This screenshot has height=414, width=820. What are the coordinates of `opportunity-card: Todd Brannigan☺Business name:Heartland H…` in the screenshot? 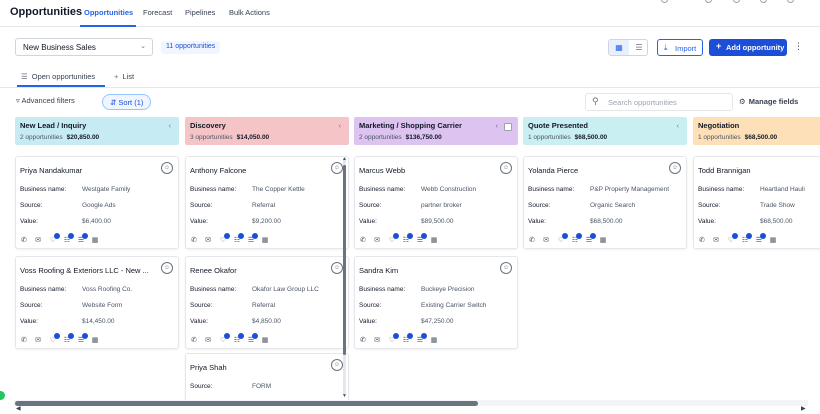 It's located at (756, 202).